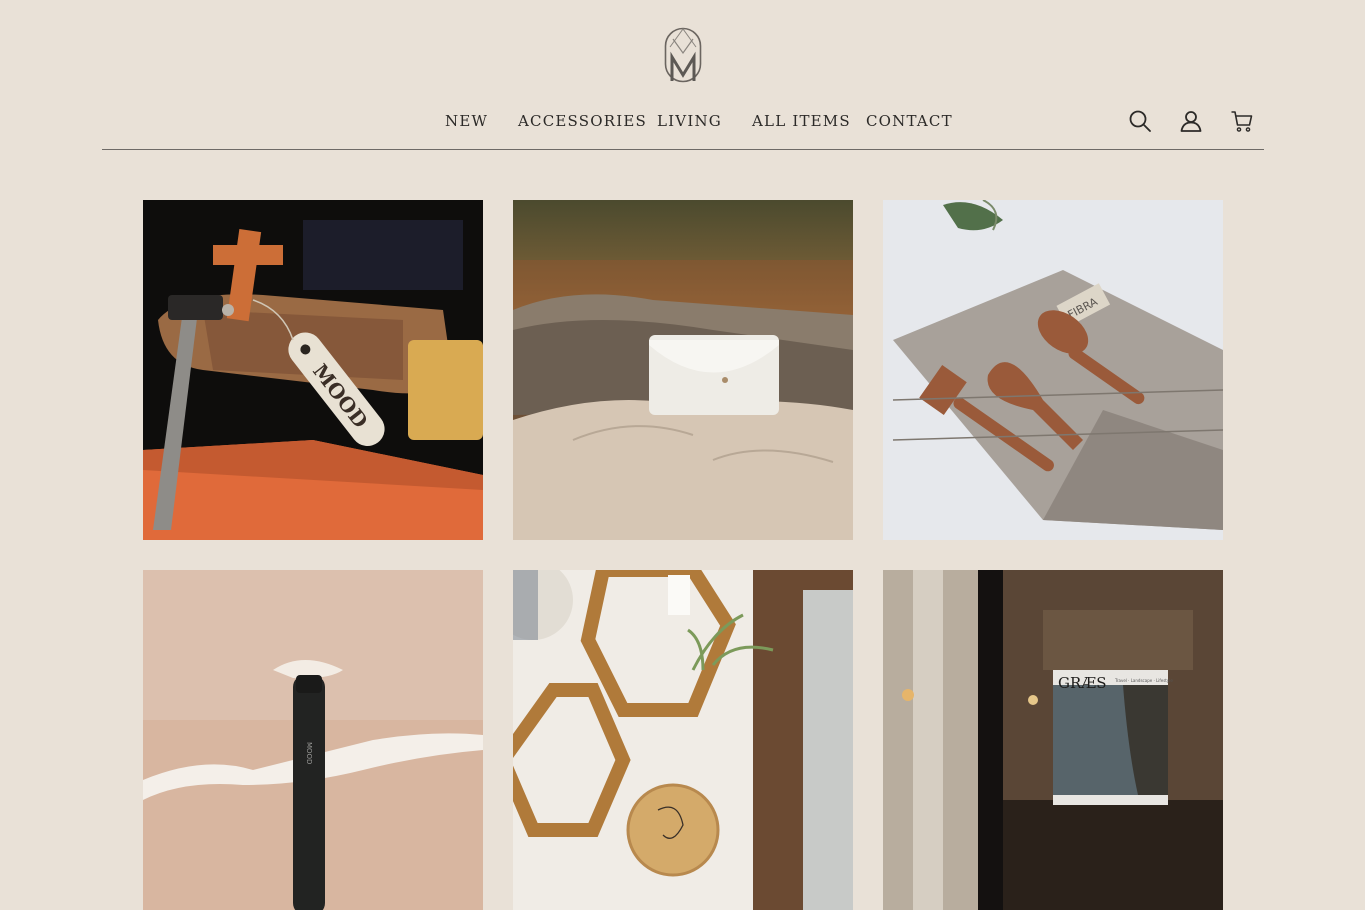  I want to click on nav-item-new: NEW, so click(466, 121).